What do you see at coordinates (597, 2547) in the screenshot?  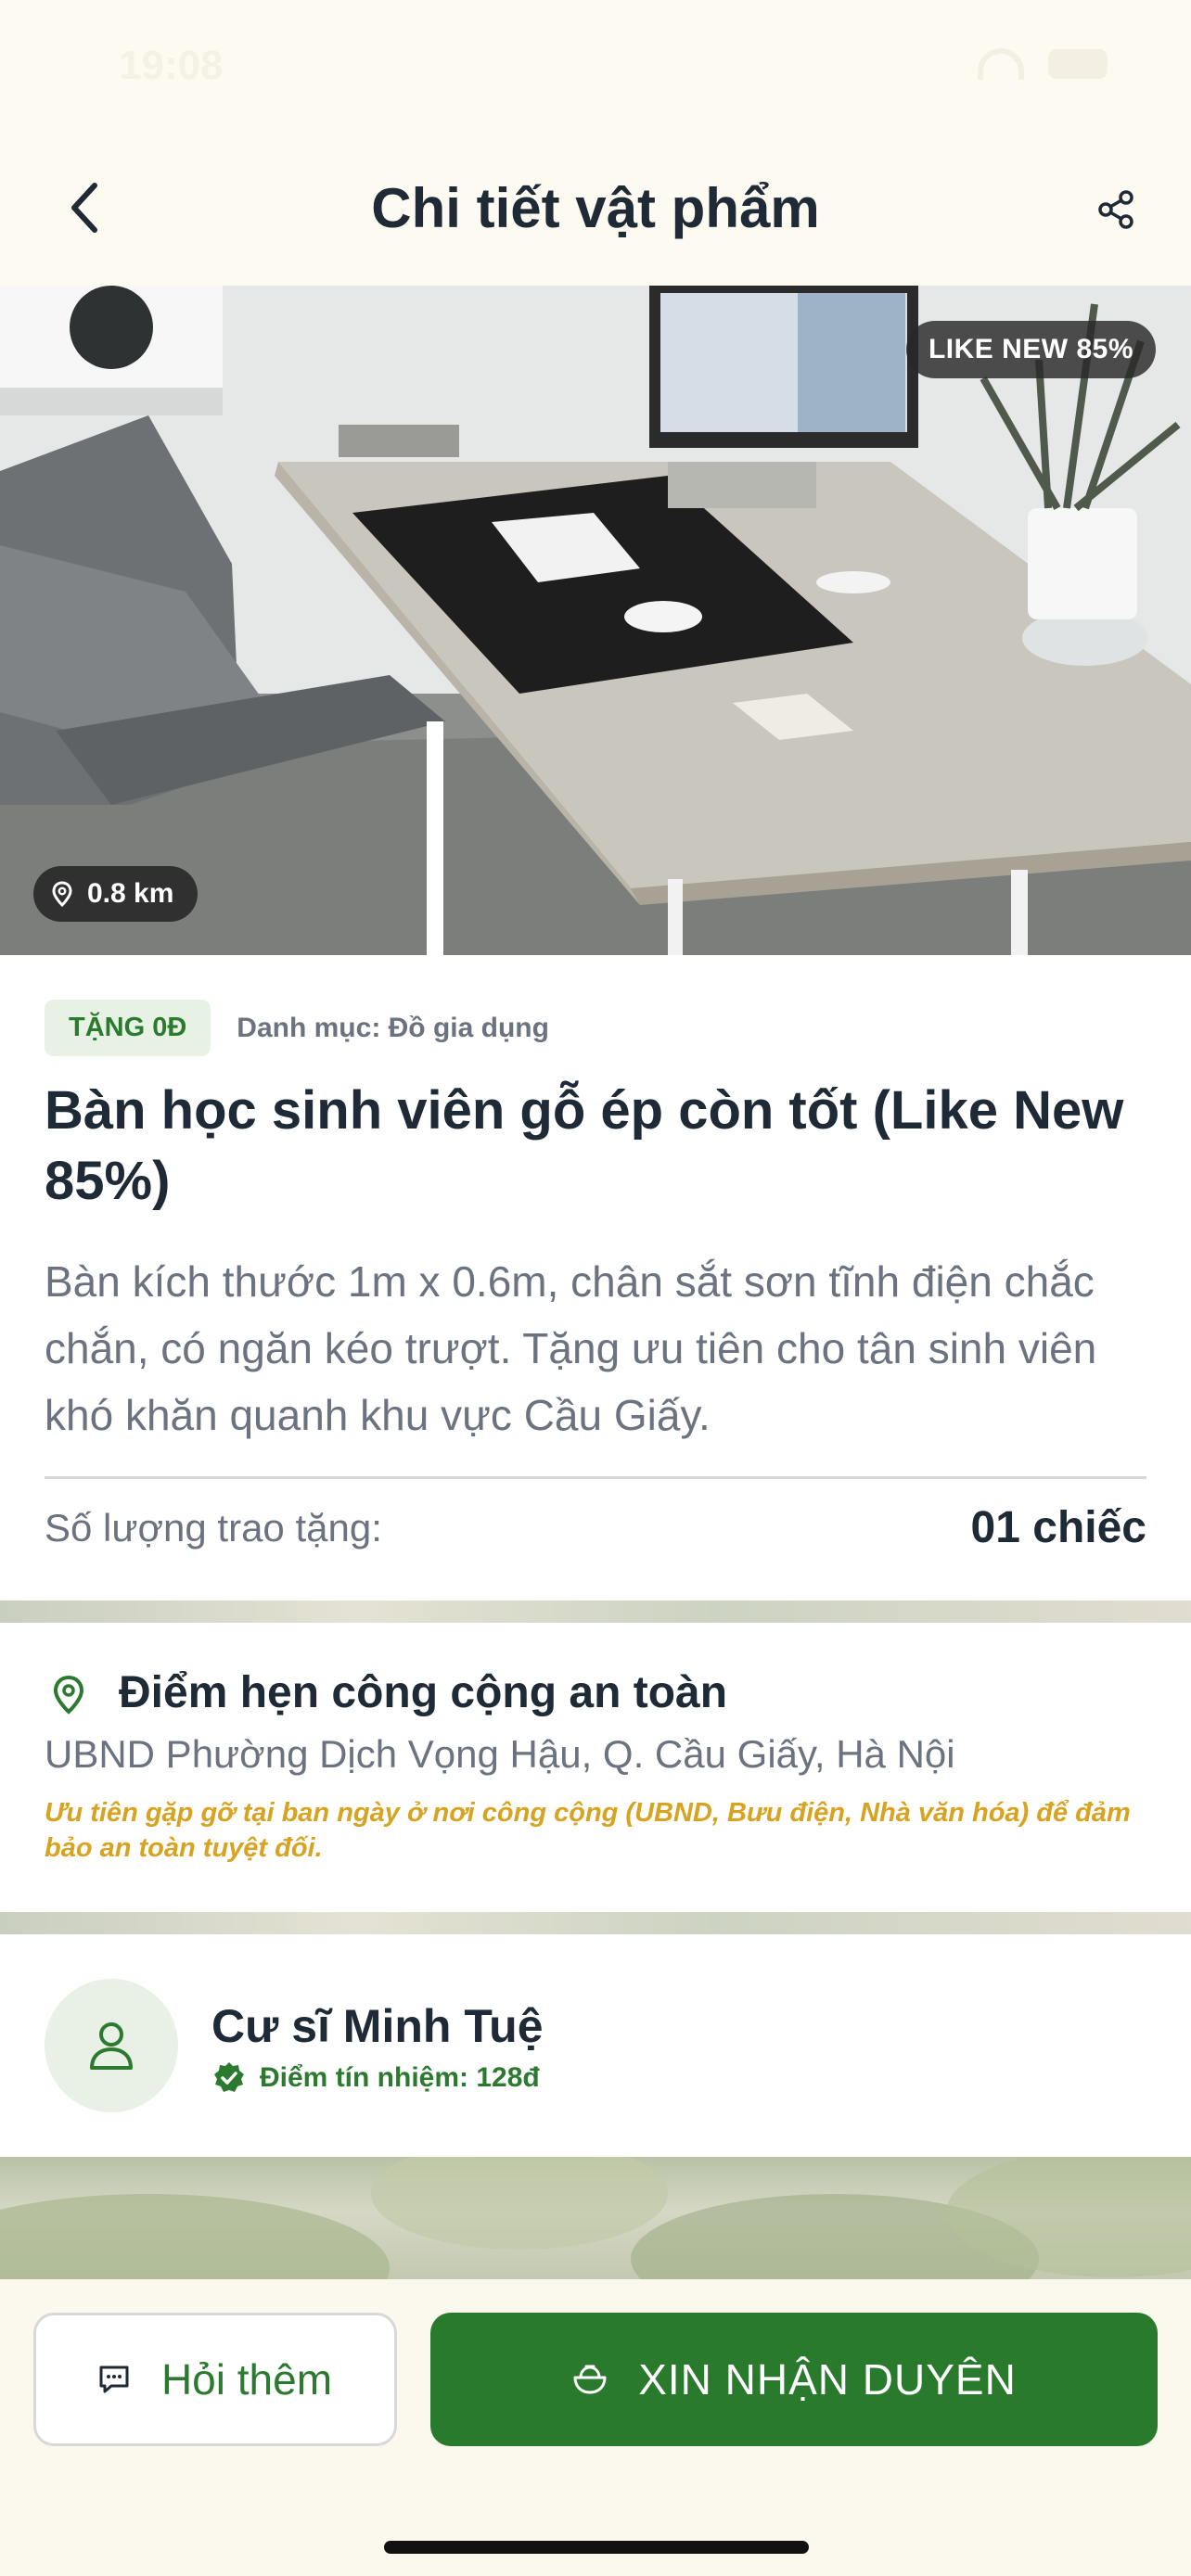 I see `home-indicator` at bounding box center [597, 2547].